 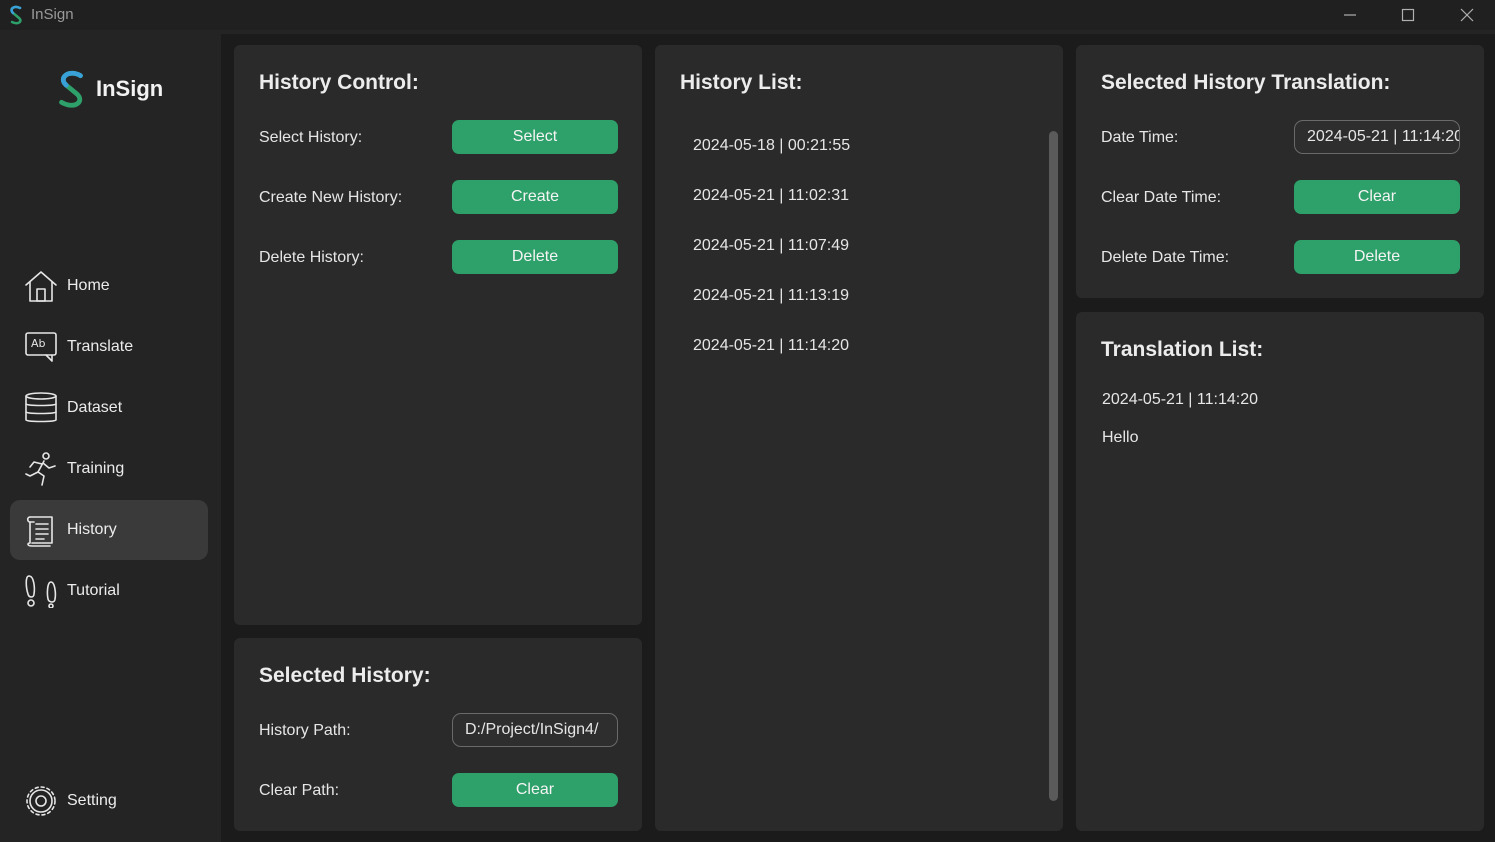 I want to click on minimize-button, so click(x=1350, y=15).